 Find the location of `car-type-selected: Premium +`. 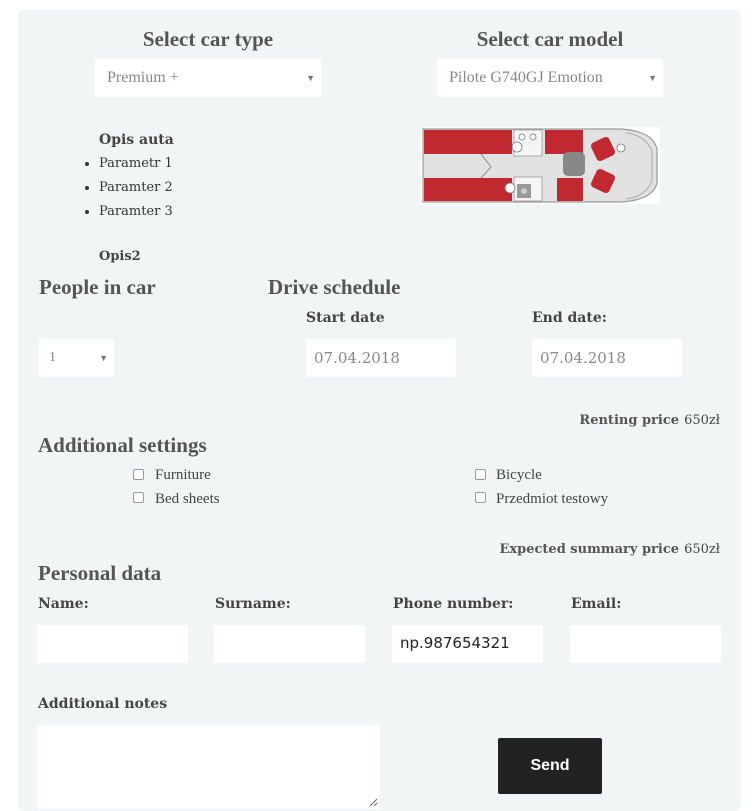

car-type-selected: Premium + is located at coordinates (143, 77).